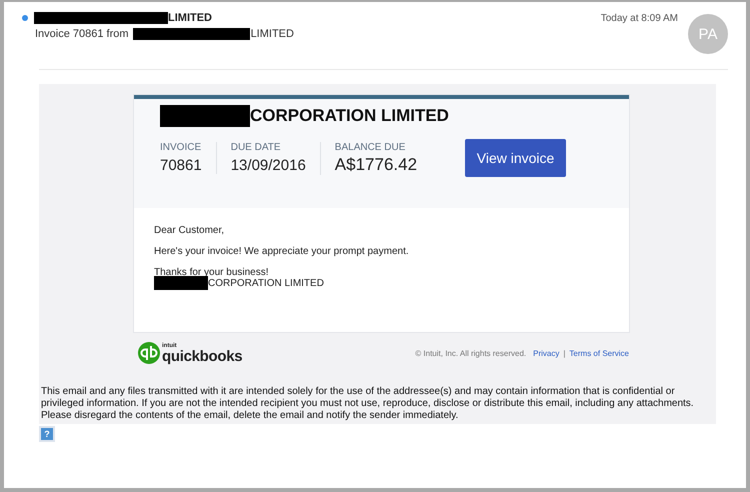  Describe the element at coordinates (181, 147) in the screenshot. I see `field-label: INVOICE` at that location.